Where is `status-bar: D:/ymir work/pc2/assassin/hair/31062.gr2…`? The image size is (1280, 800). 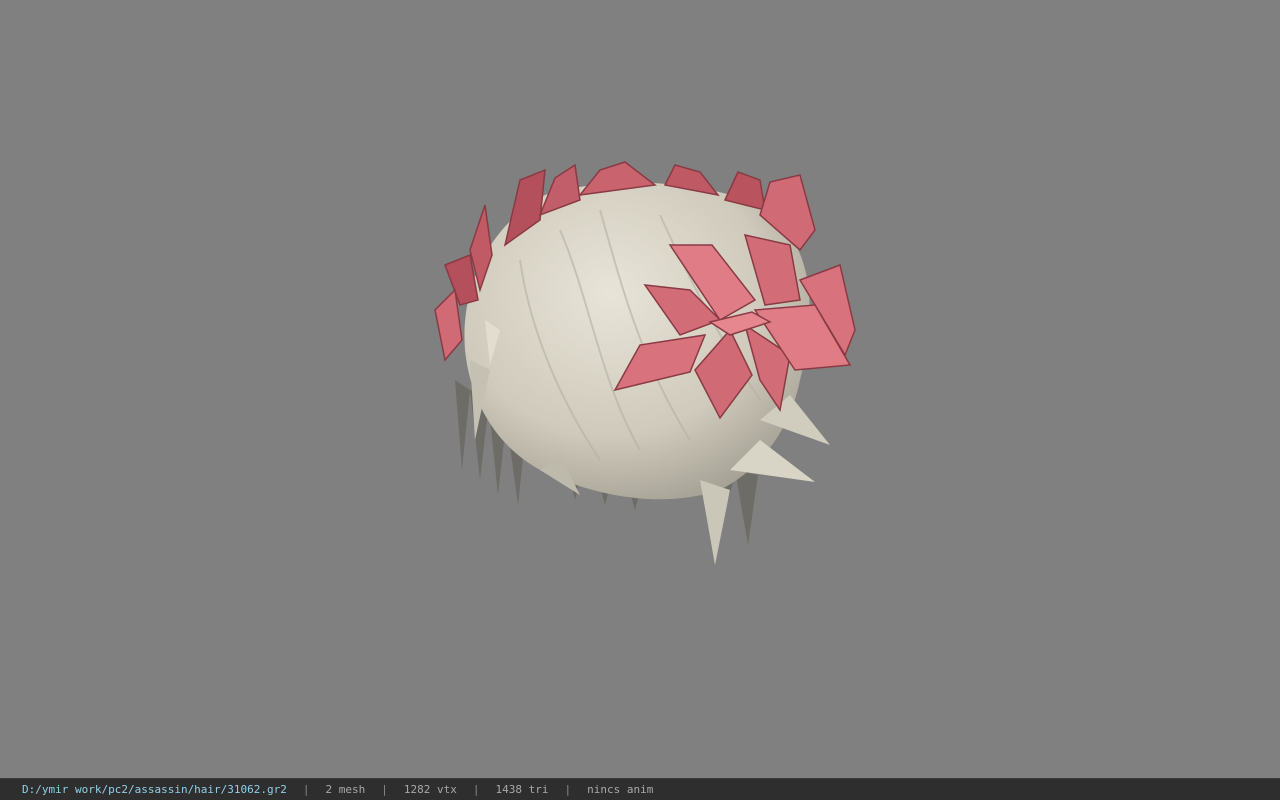
status-bar: D:/ymir work/pc2/assassin/hair/31062.gr2… is located at coordinates (640, 789).